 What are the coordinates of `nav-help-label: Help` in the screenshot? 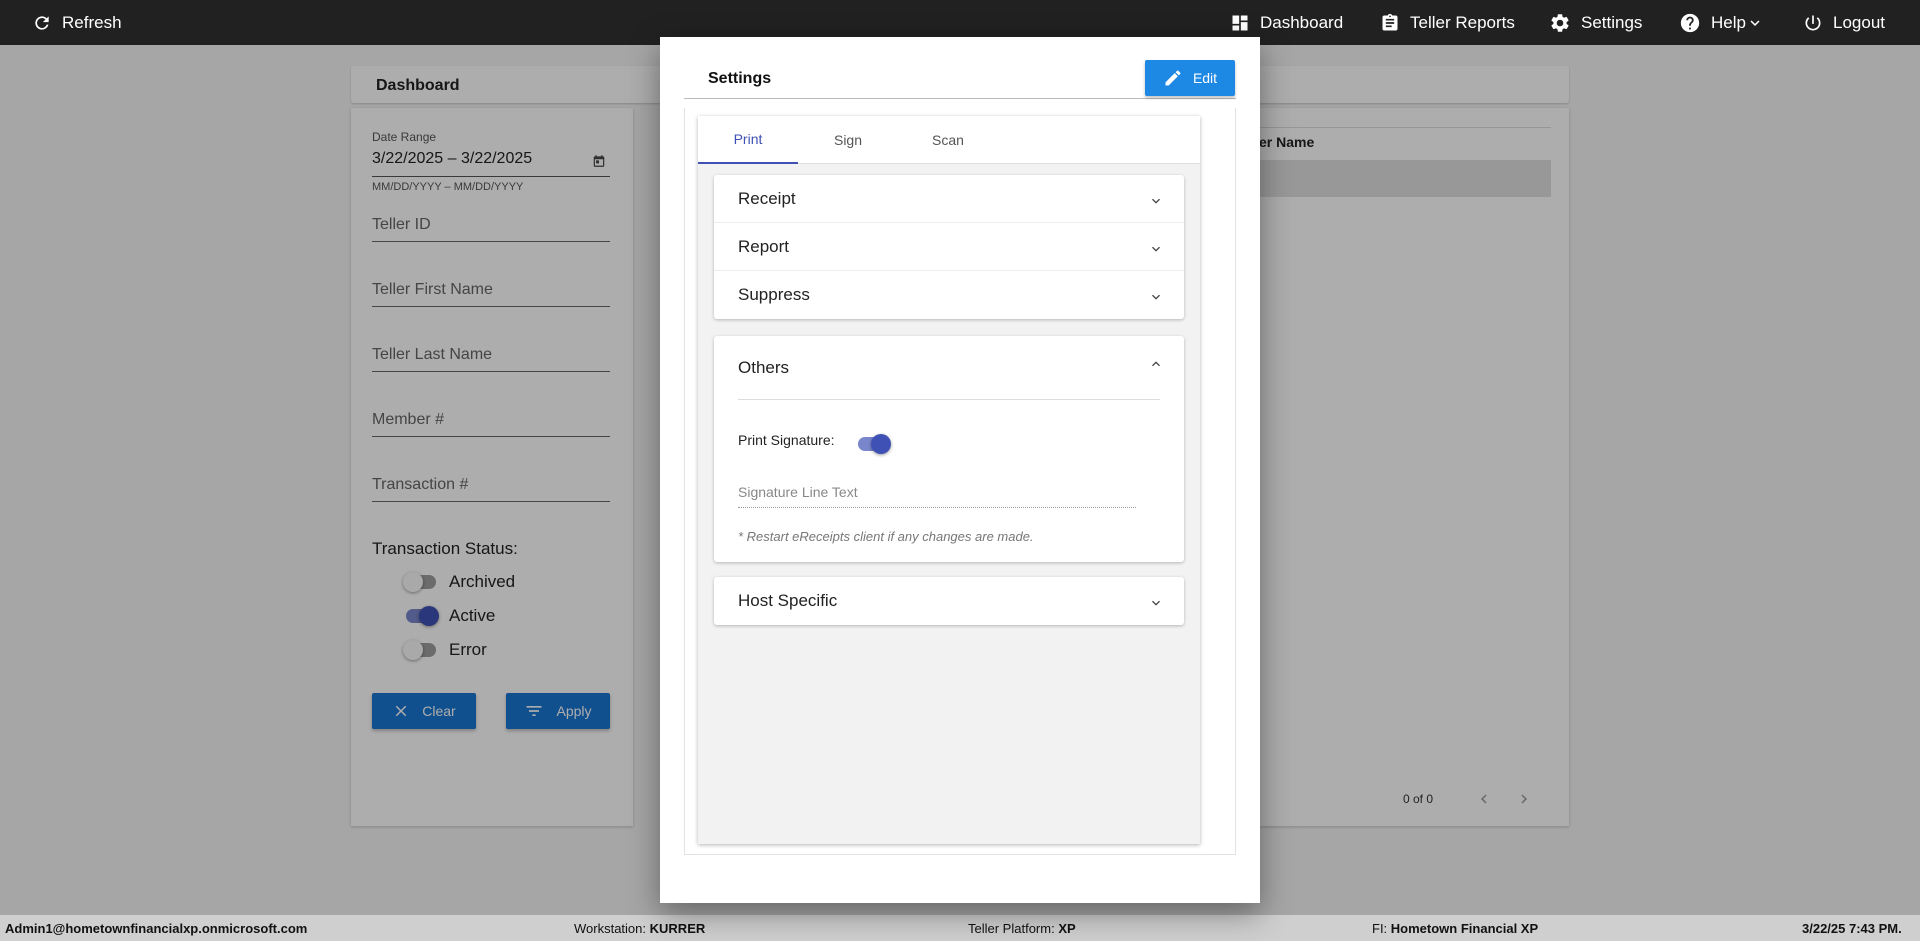 It's located at (1728, 22).